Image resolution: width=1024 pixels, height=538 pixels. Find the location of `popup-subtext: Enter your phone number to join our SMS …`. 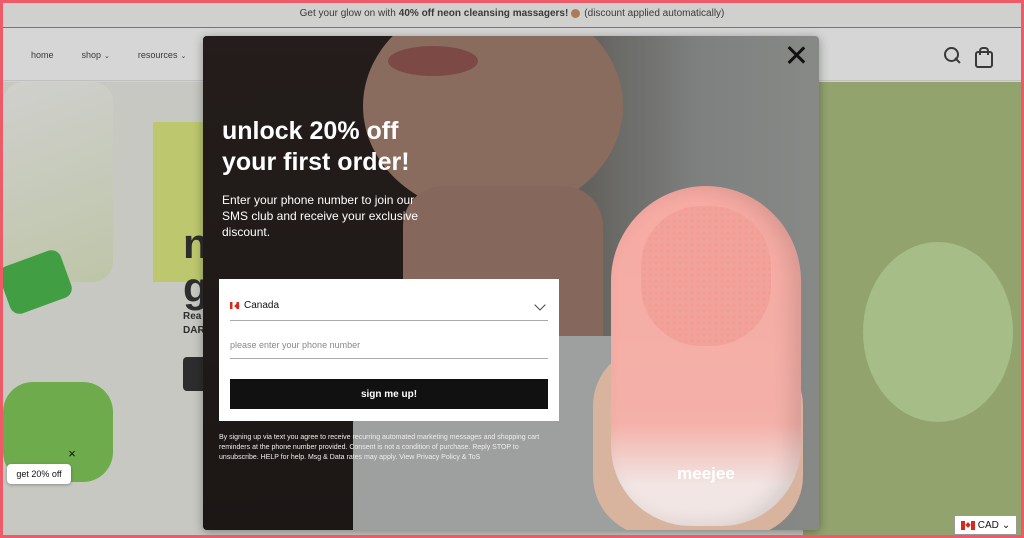

popup-subtext: Enter your phone number to join our SMS … is located at coordinates (320, 216).